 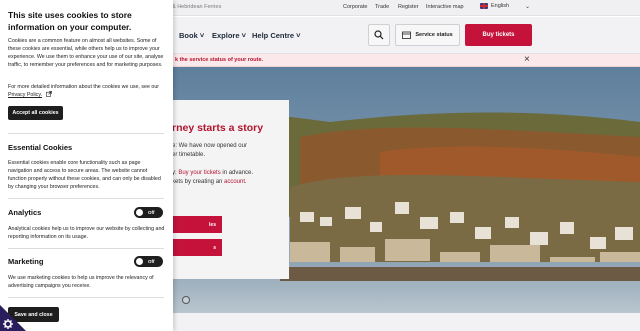 I want to click on search-button, so click(x=379, y=35).